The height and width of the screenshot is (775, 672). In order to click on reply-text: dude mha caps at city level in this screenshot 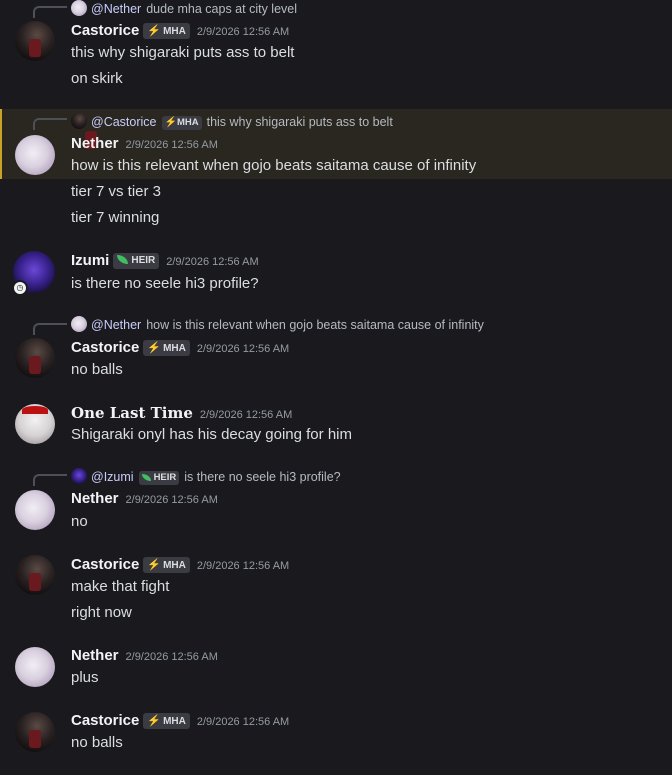, I will do `click(221, 9)`.